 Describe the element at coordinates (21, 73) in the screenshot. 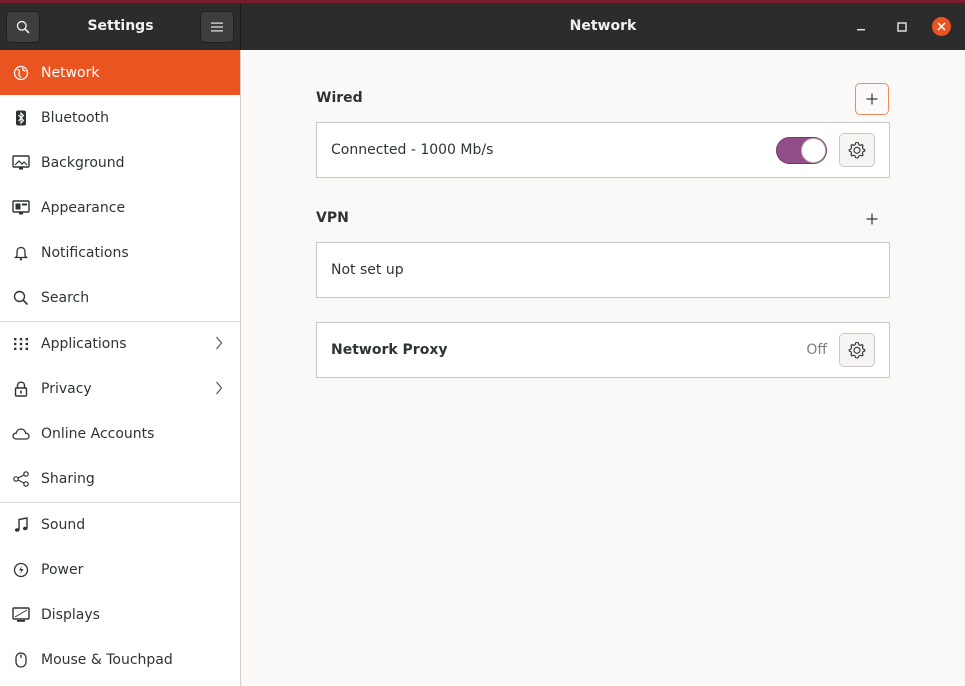

I see `network-icon` at that location.